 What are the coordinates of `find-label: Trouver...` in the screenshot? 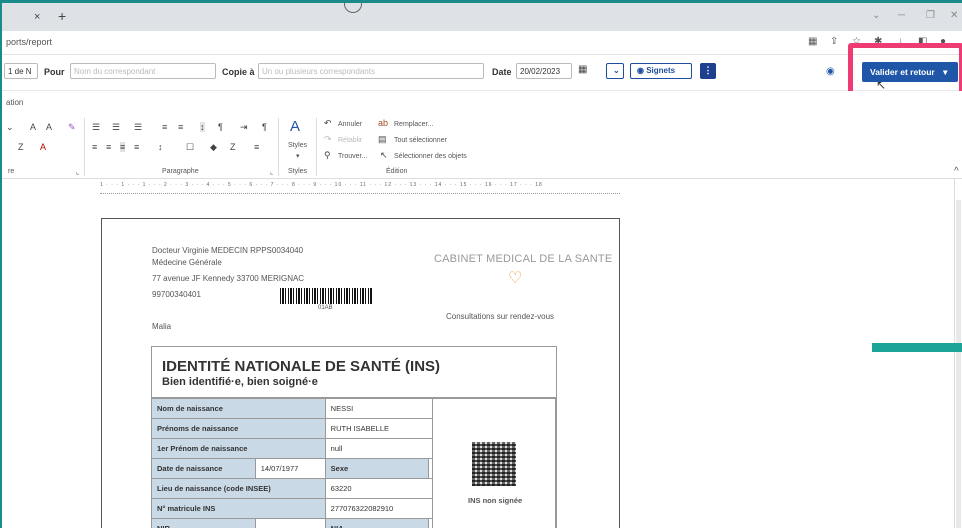 It's located at (352, 156).